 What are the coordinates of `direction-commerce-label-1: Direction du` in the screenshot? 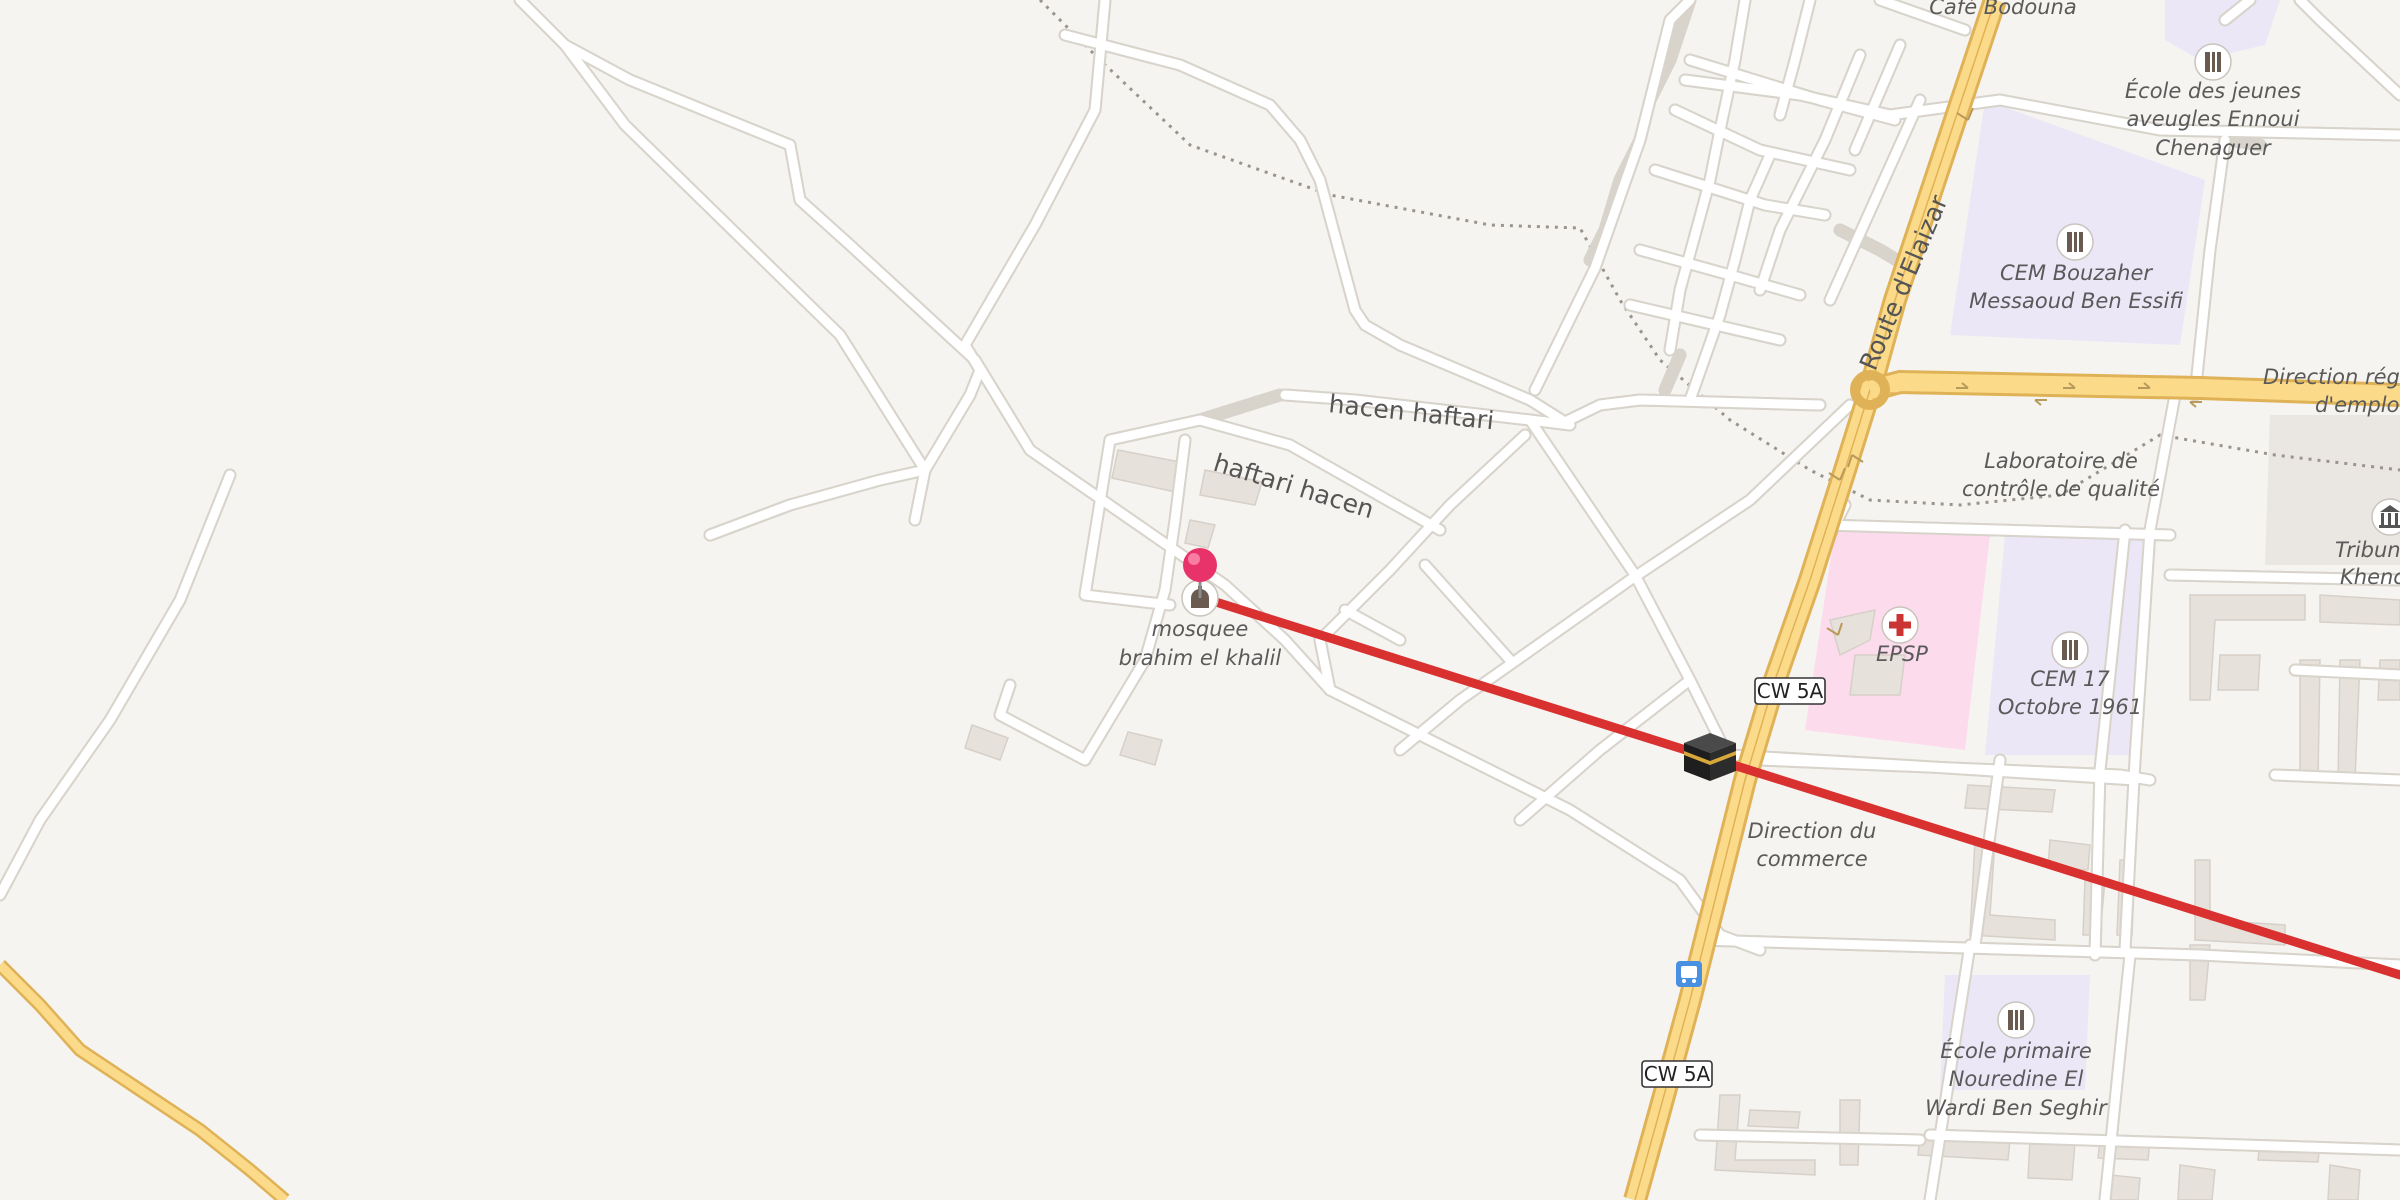 It's located at (1812, 831).